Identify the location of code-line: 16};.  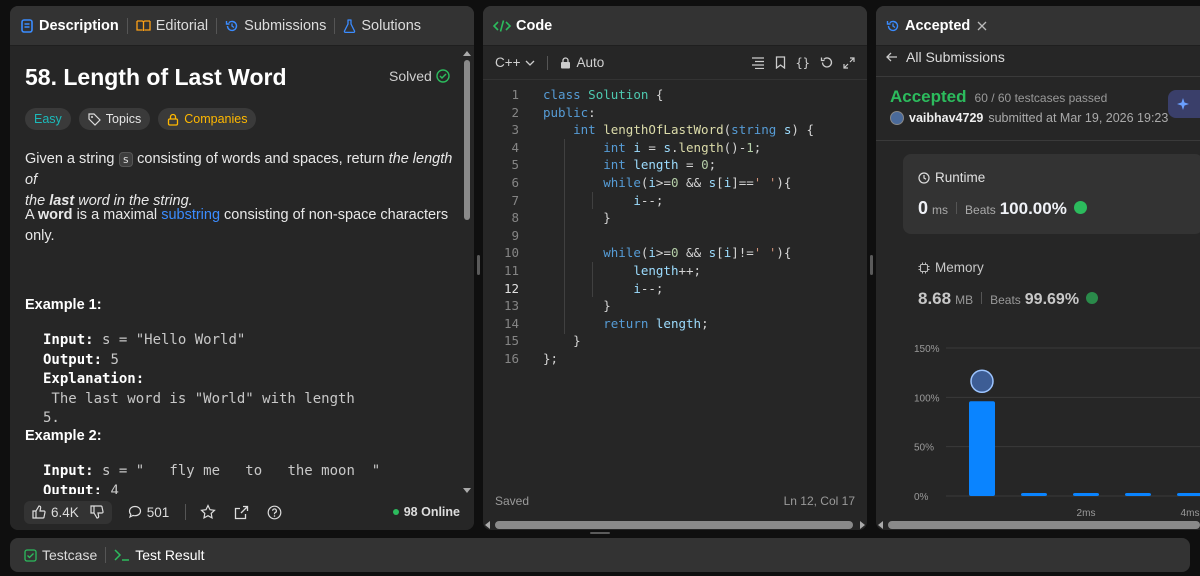
(675, 359).